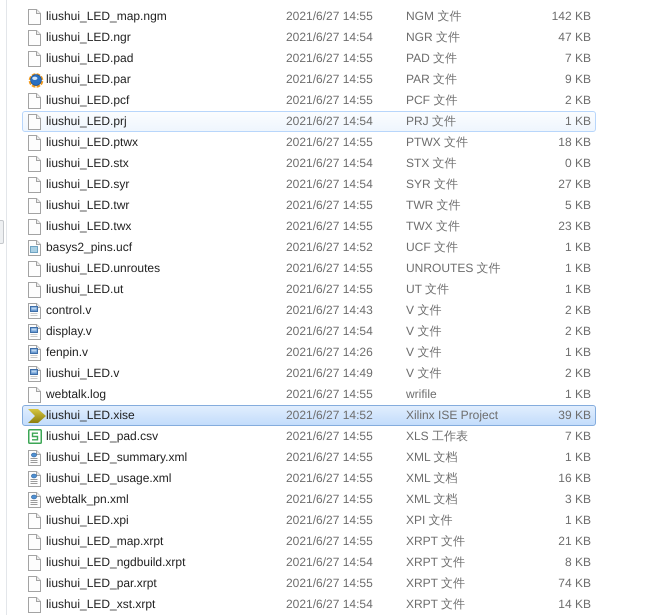 Image resolution: width=666 pixels, height=615 pixels. What do you see at coordinates (428, 289) in the screenshot?
I see `file-type: UT 文件` at bounding box center [428, 289].